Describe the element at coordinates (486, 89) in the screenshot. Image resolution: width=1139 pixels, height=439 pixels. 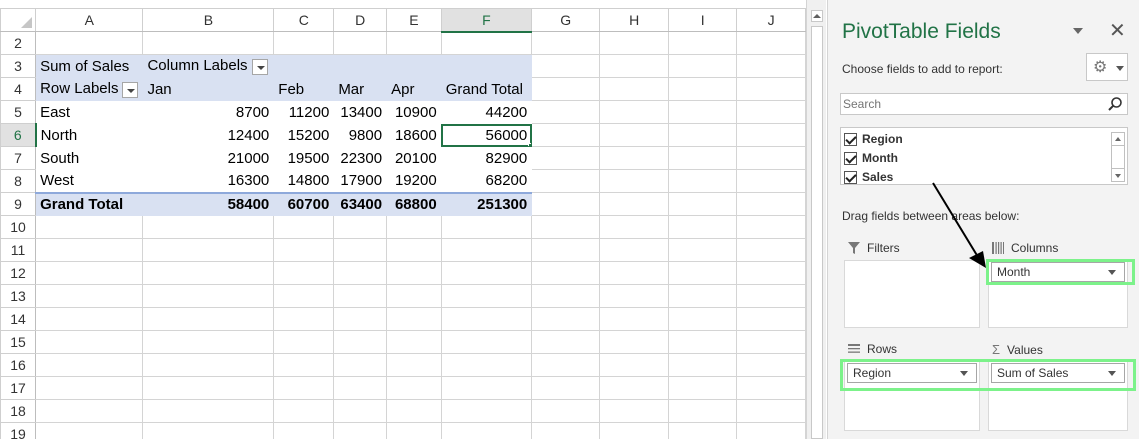
I see `cell-f4: Grand Total` at that location.